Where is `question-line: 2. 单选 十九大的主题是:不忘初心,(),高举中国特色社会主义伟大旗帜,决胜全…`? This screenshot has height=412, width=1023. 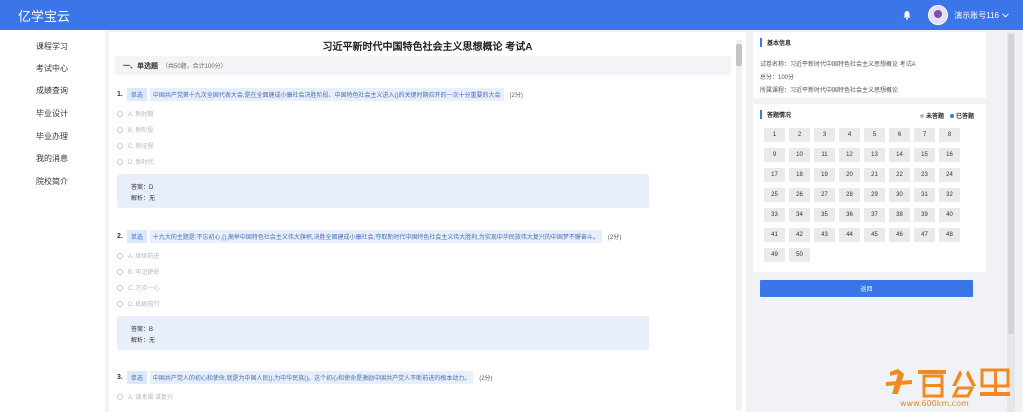
question-line: 2. 单选 十九大的主题是:不忘初心,(),高举中国特色社会主义伟大旗帜,决胜全… is located at coordinates (369, 236).